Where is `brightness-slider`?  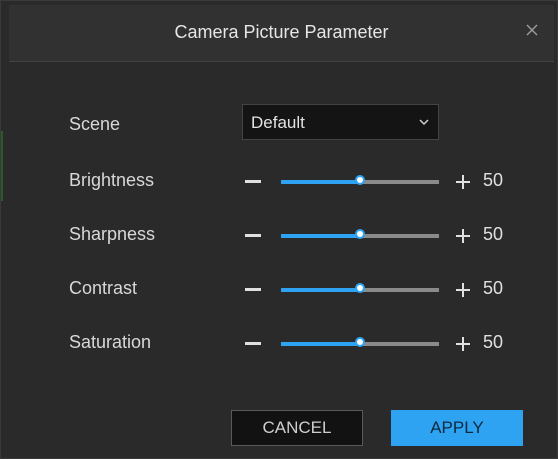 brightness-slider is located at coordinates (360, 180).